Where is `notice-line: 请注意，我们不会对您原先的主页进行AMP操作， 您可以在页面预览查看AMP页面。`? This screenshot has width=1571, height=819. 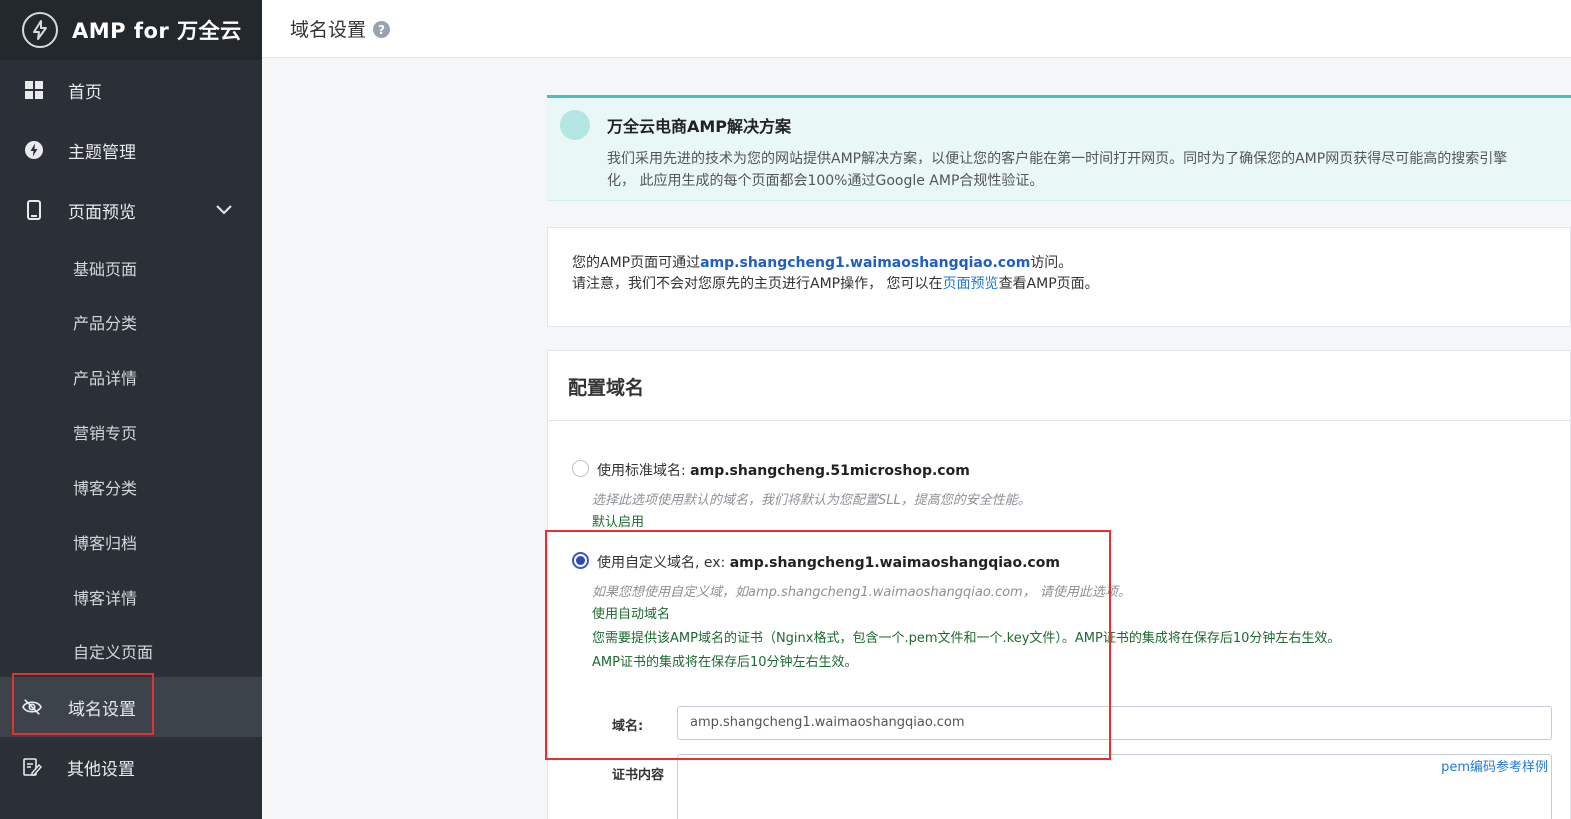 notice-line: 请注意，我们不会对您原先的主页进行AMP操作， 您可以在页面预览查看AMP页面。 is located at coordinates (835, 283).